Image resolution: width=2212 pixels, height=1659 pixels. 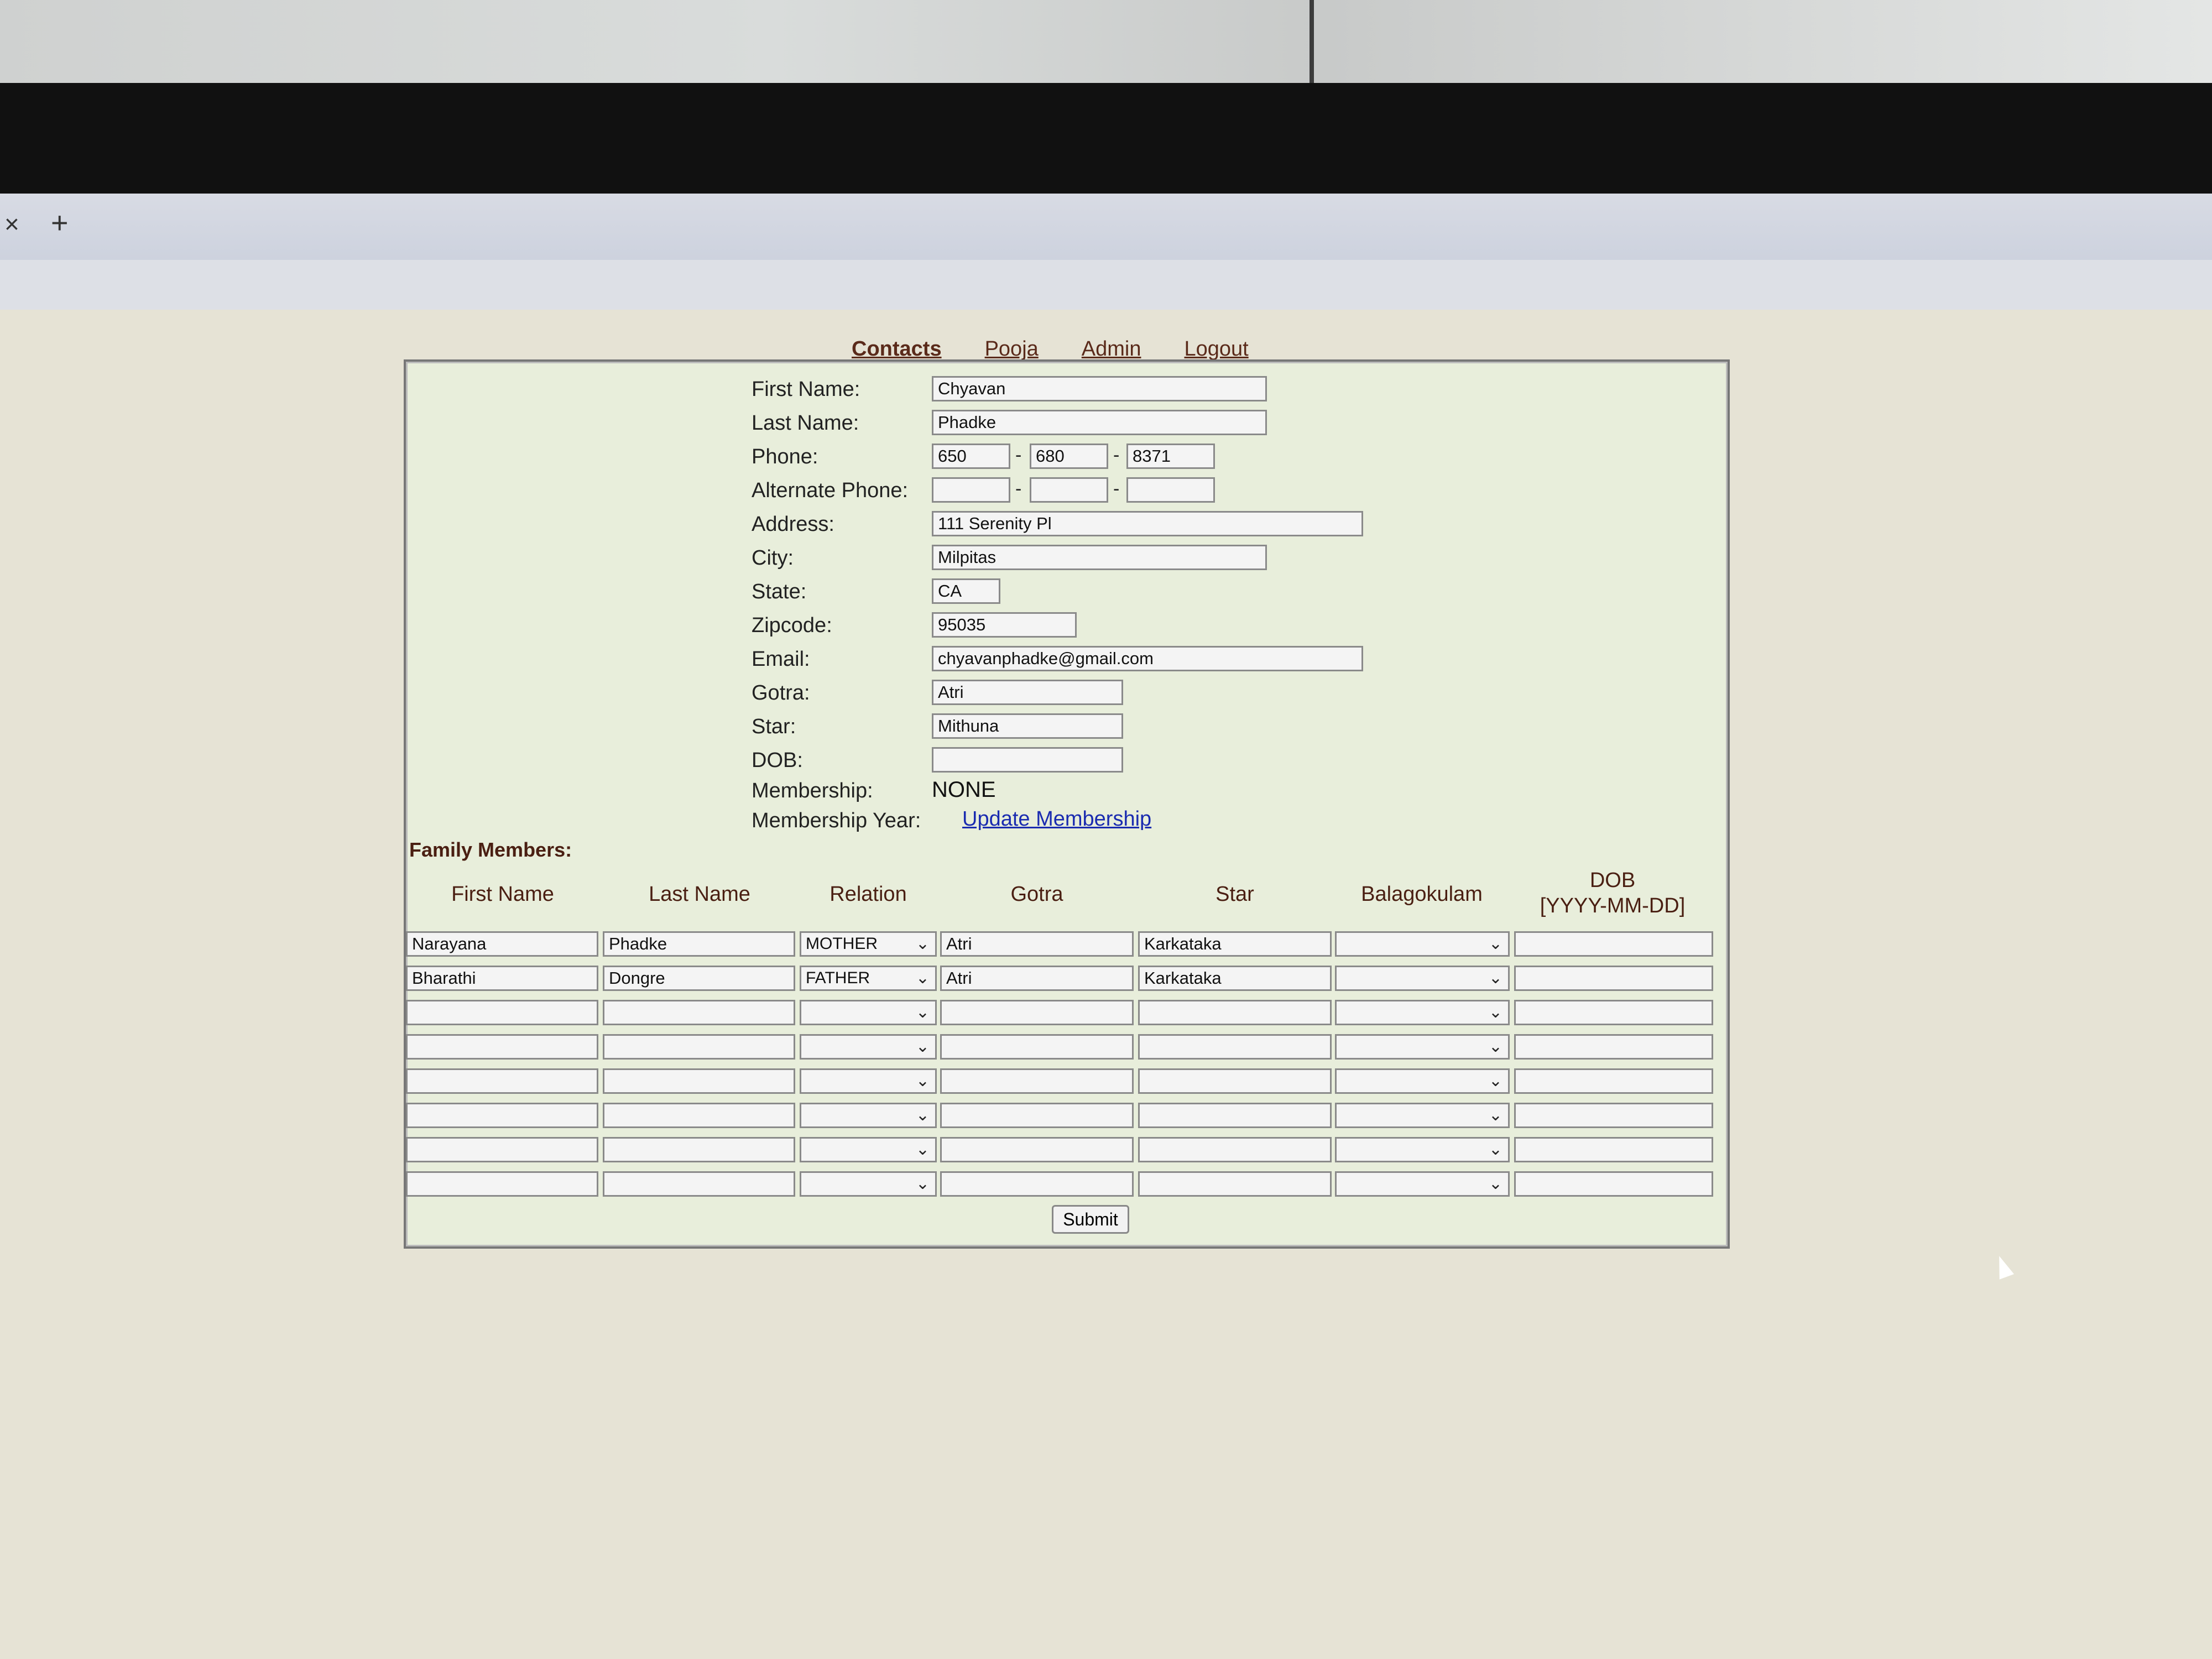 I want to click on first-name-input, so click(x=1099, y=389).